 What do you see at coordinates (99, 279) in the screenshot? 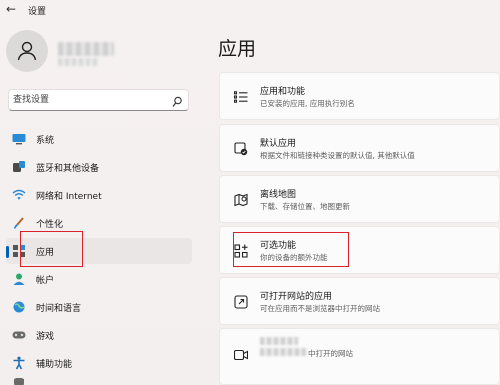
I see `sidebar-item-accounts: 帐户` at bounding box center [99, 279].